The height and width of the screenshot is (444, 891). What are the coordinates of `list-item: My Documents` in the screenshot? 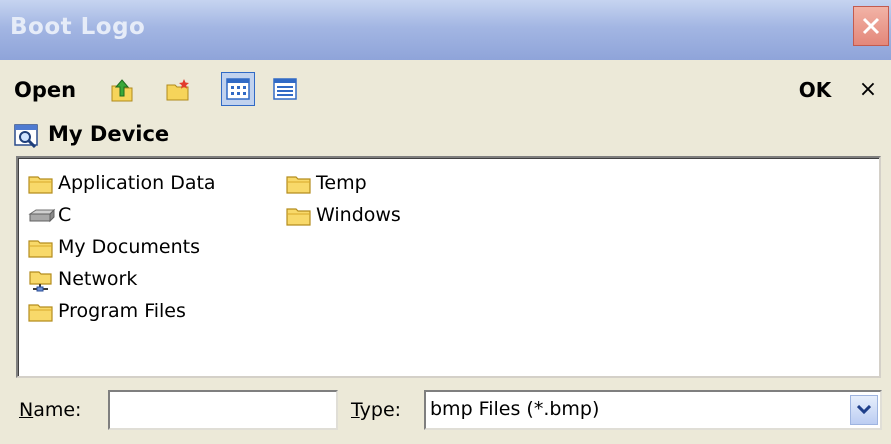 It's located at (153, 248).